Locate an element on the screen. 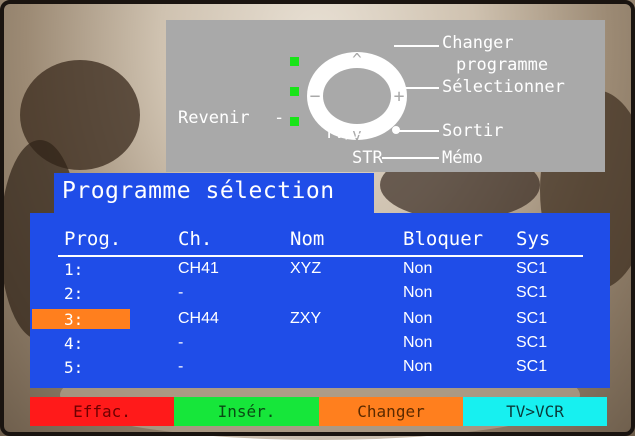  help-label-selectionner: Sélectionner is located at coordinates (503, 87).